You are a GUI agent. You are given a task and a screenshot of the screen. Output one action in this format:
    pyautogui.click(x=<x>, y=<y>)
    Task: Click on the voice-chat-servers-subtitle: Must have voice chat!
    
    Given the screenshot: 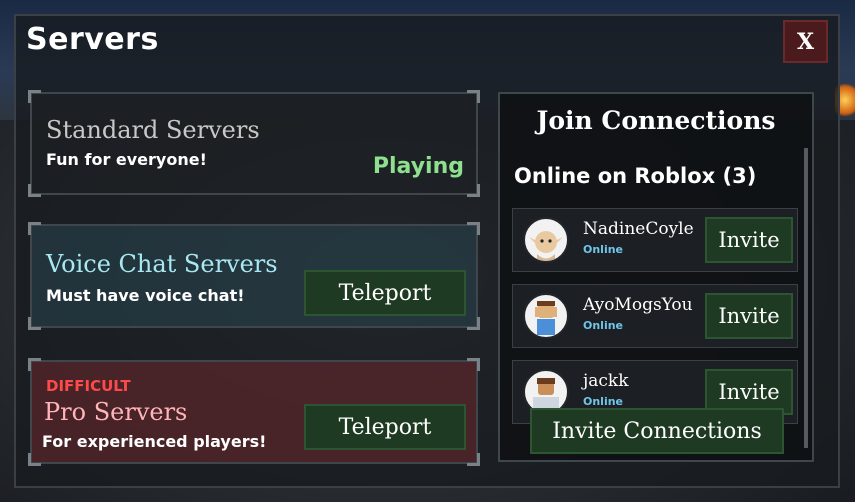 What is the action you would take?
    pyautogui.click(x=145, y=295)
    